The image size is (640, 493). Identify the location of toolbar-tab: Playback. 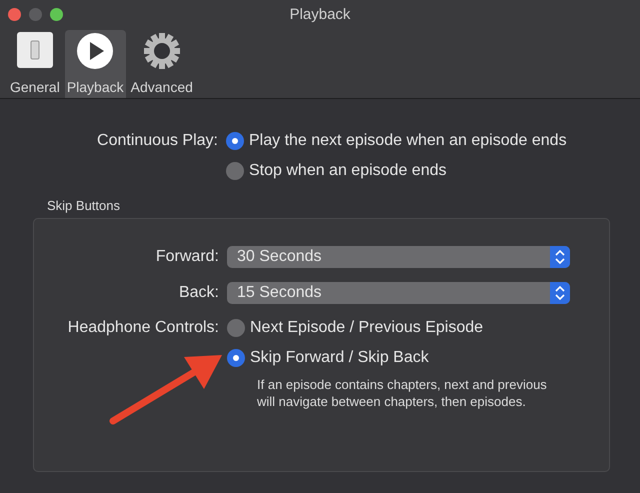
(95, 64).